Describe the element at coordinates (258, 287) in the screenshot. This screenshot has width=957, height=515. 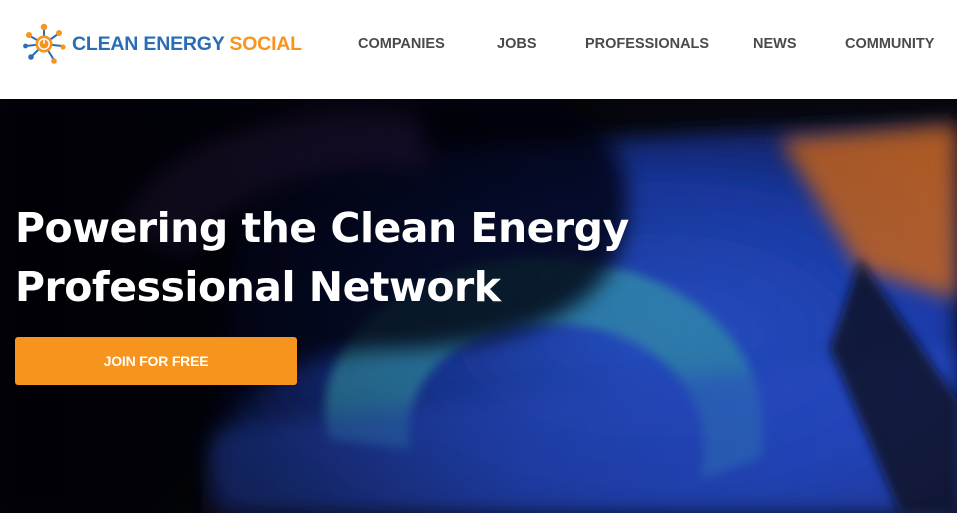
I see `hero-title-line2: Professional Network` at that location.